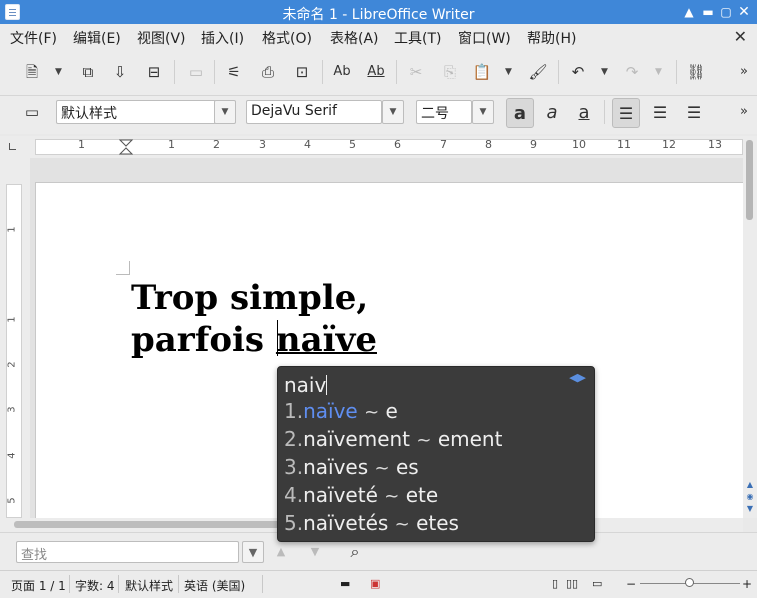 The width and height of the screenshot is (757, 598). I want to click on undo-dropdown-icon: ▼, so click(606, 72).